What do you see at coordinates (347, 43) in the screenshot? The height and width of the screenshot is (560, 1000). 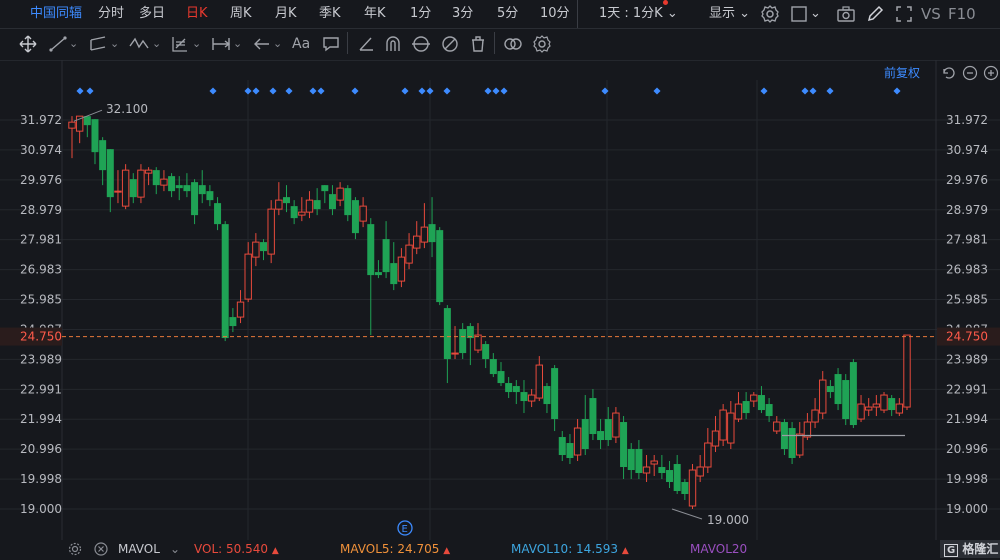 I see `divider` at bounding box center [347, 43].